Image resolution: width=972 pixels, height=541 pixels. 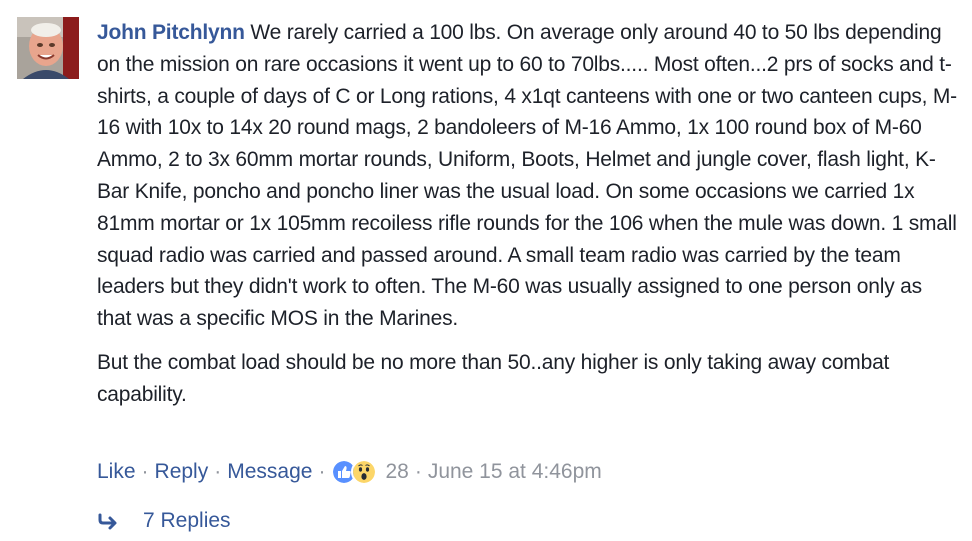 What do you see at coordinates (171, 32) in the screenshot?
I see `author-name: John Pitchlynn` at bounding box center [171, 32].